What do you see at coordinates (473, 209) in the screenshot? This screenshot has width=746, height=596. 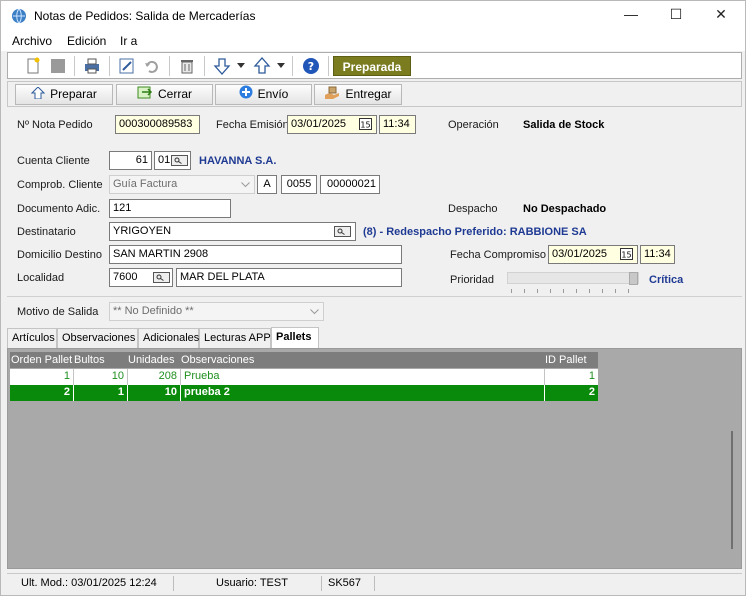 I see `despacho-label: Despacho` at bounding box center [473, 209].